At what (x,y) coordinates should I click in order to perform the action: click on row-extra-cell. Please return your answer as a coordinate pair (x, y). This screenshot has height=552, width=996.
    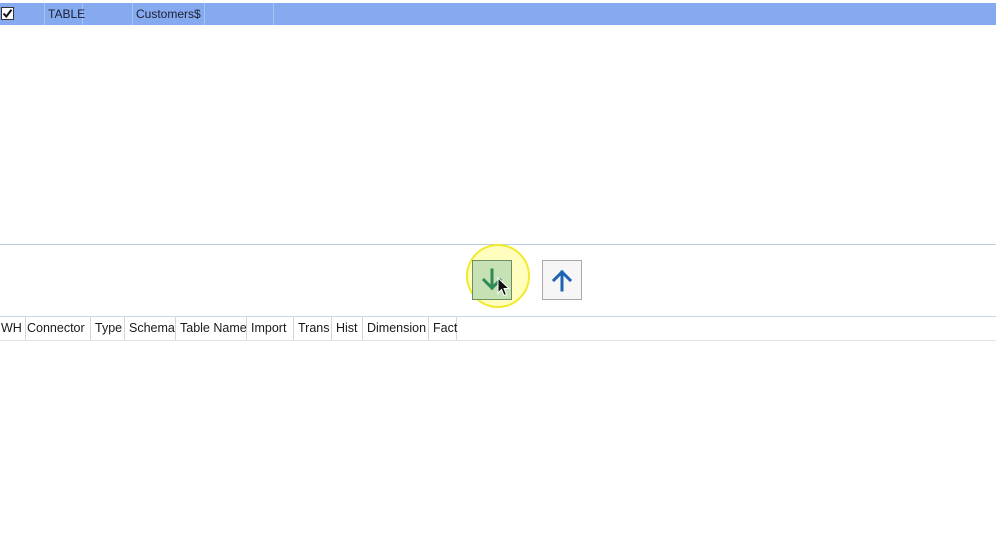
    Looking at the image, I should click on (239, 14).